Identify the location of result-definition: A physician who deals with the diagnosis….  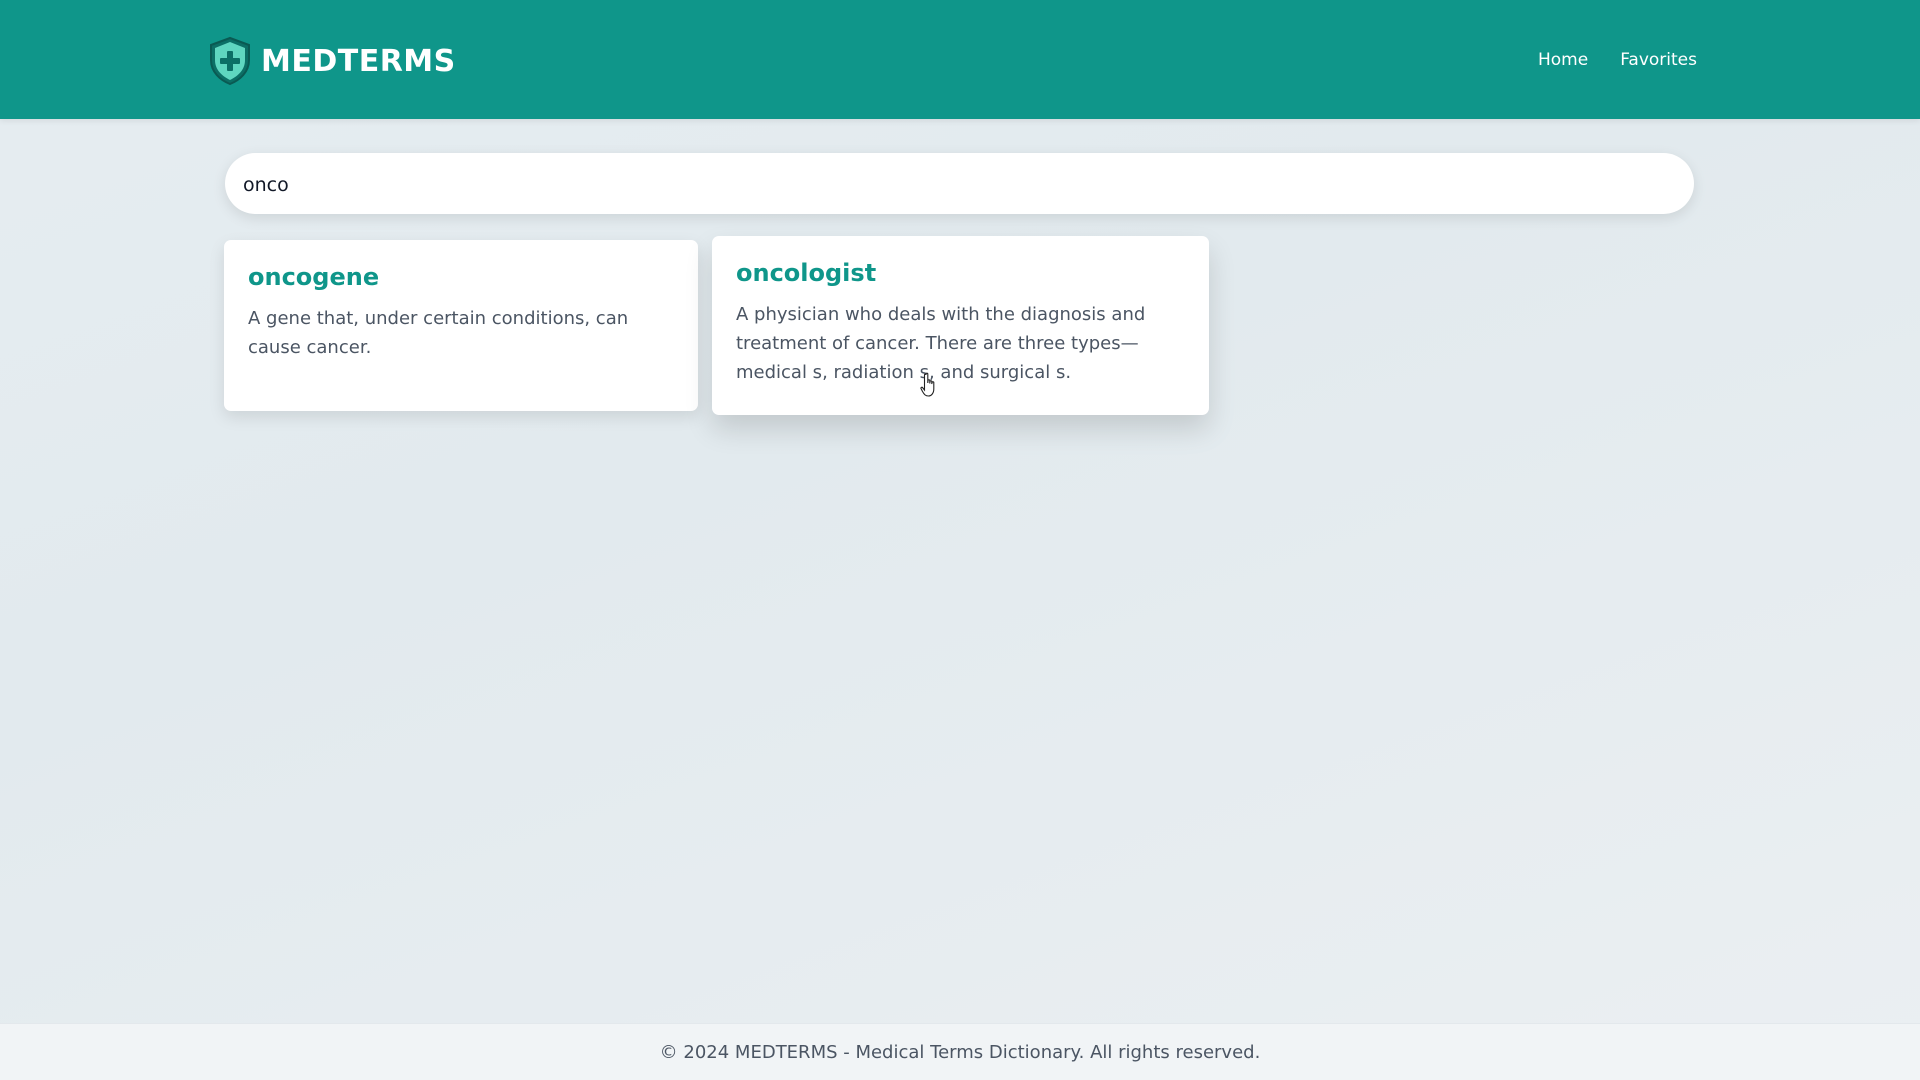
(941, 343).